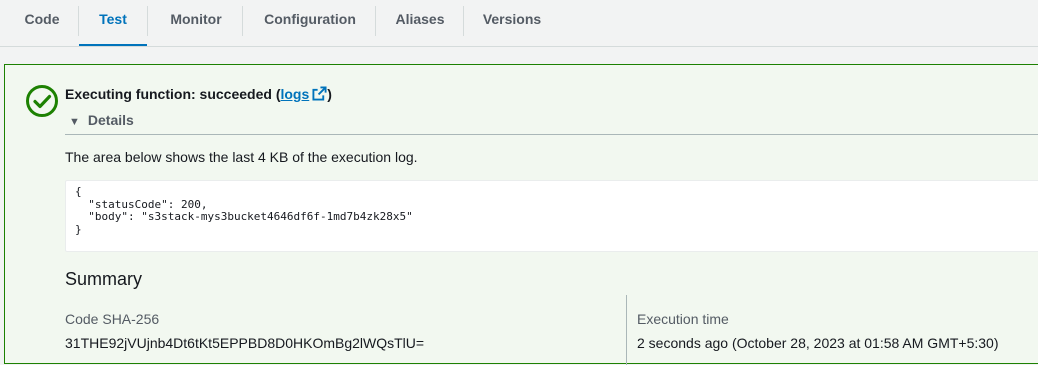 The width and height of the screenshot is (1038, 365). What do you see at coordinates (420, 23) in the screenshot?
I see `tab-aliases: Aliases` at bounding box center [420, 23].